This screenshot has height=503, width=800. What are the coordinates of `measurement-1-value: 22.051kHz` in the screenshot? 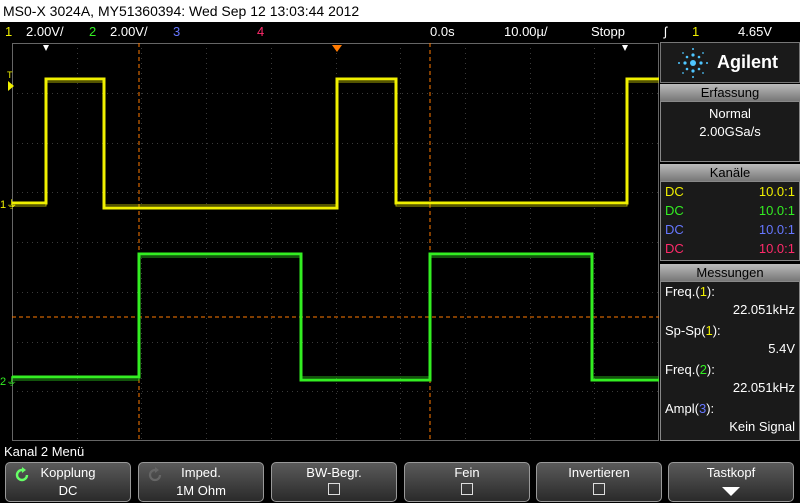 It's located at (763, 309).